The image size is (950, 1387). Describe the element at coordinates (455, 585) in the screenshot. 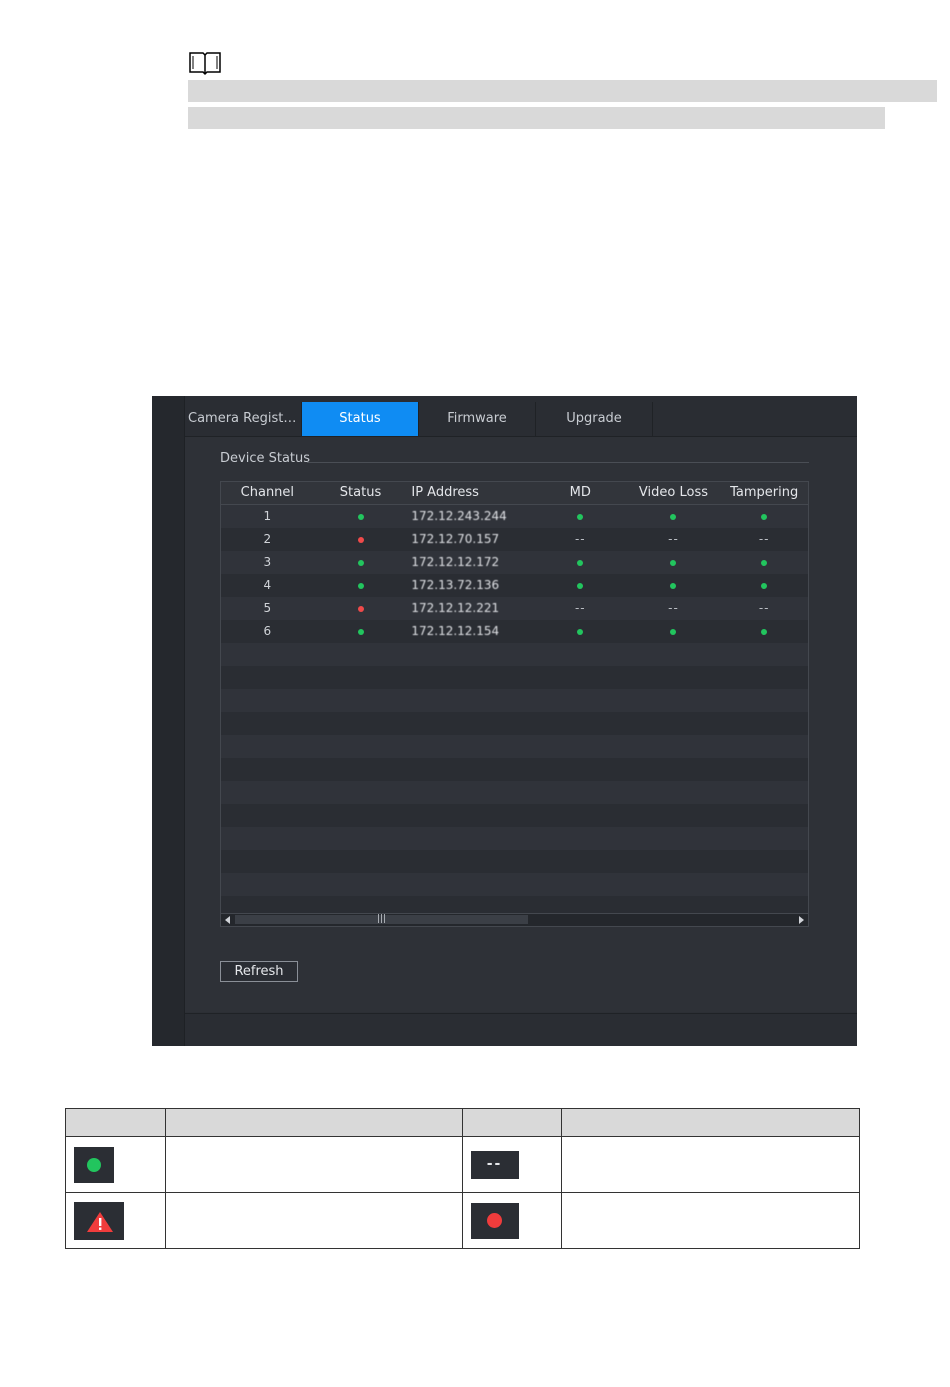

I see `ip-address-cell-text: 172.13.72.136` at that location.